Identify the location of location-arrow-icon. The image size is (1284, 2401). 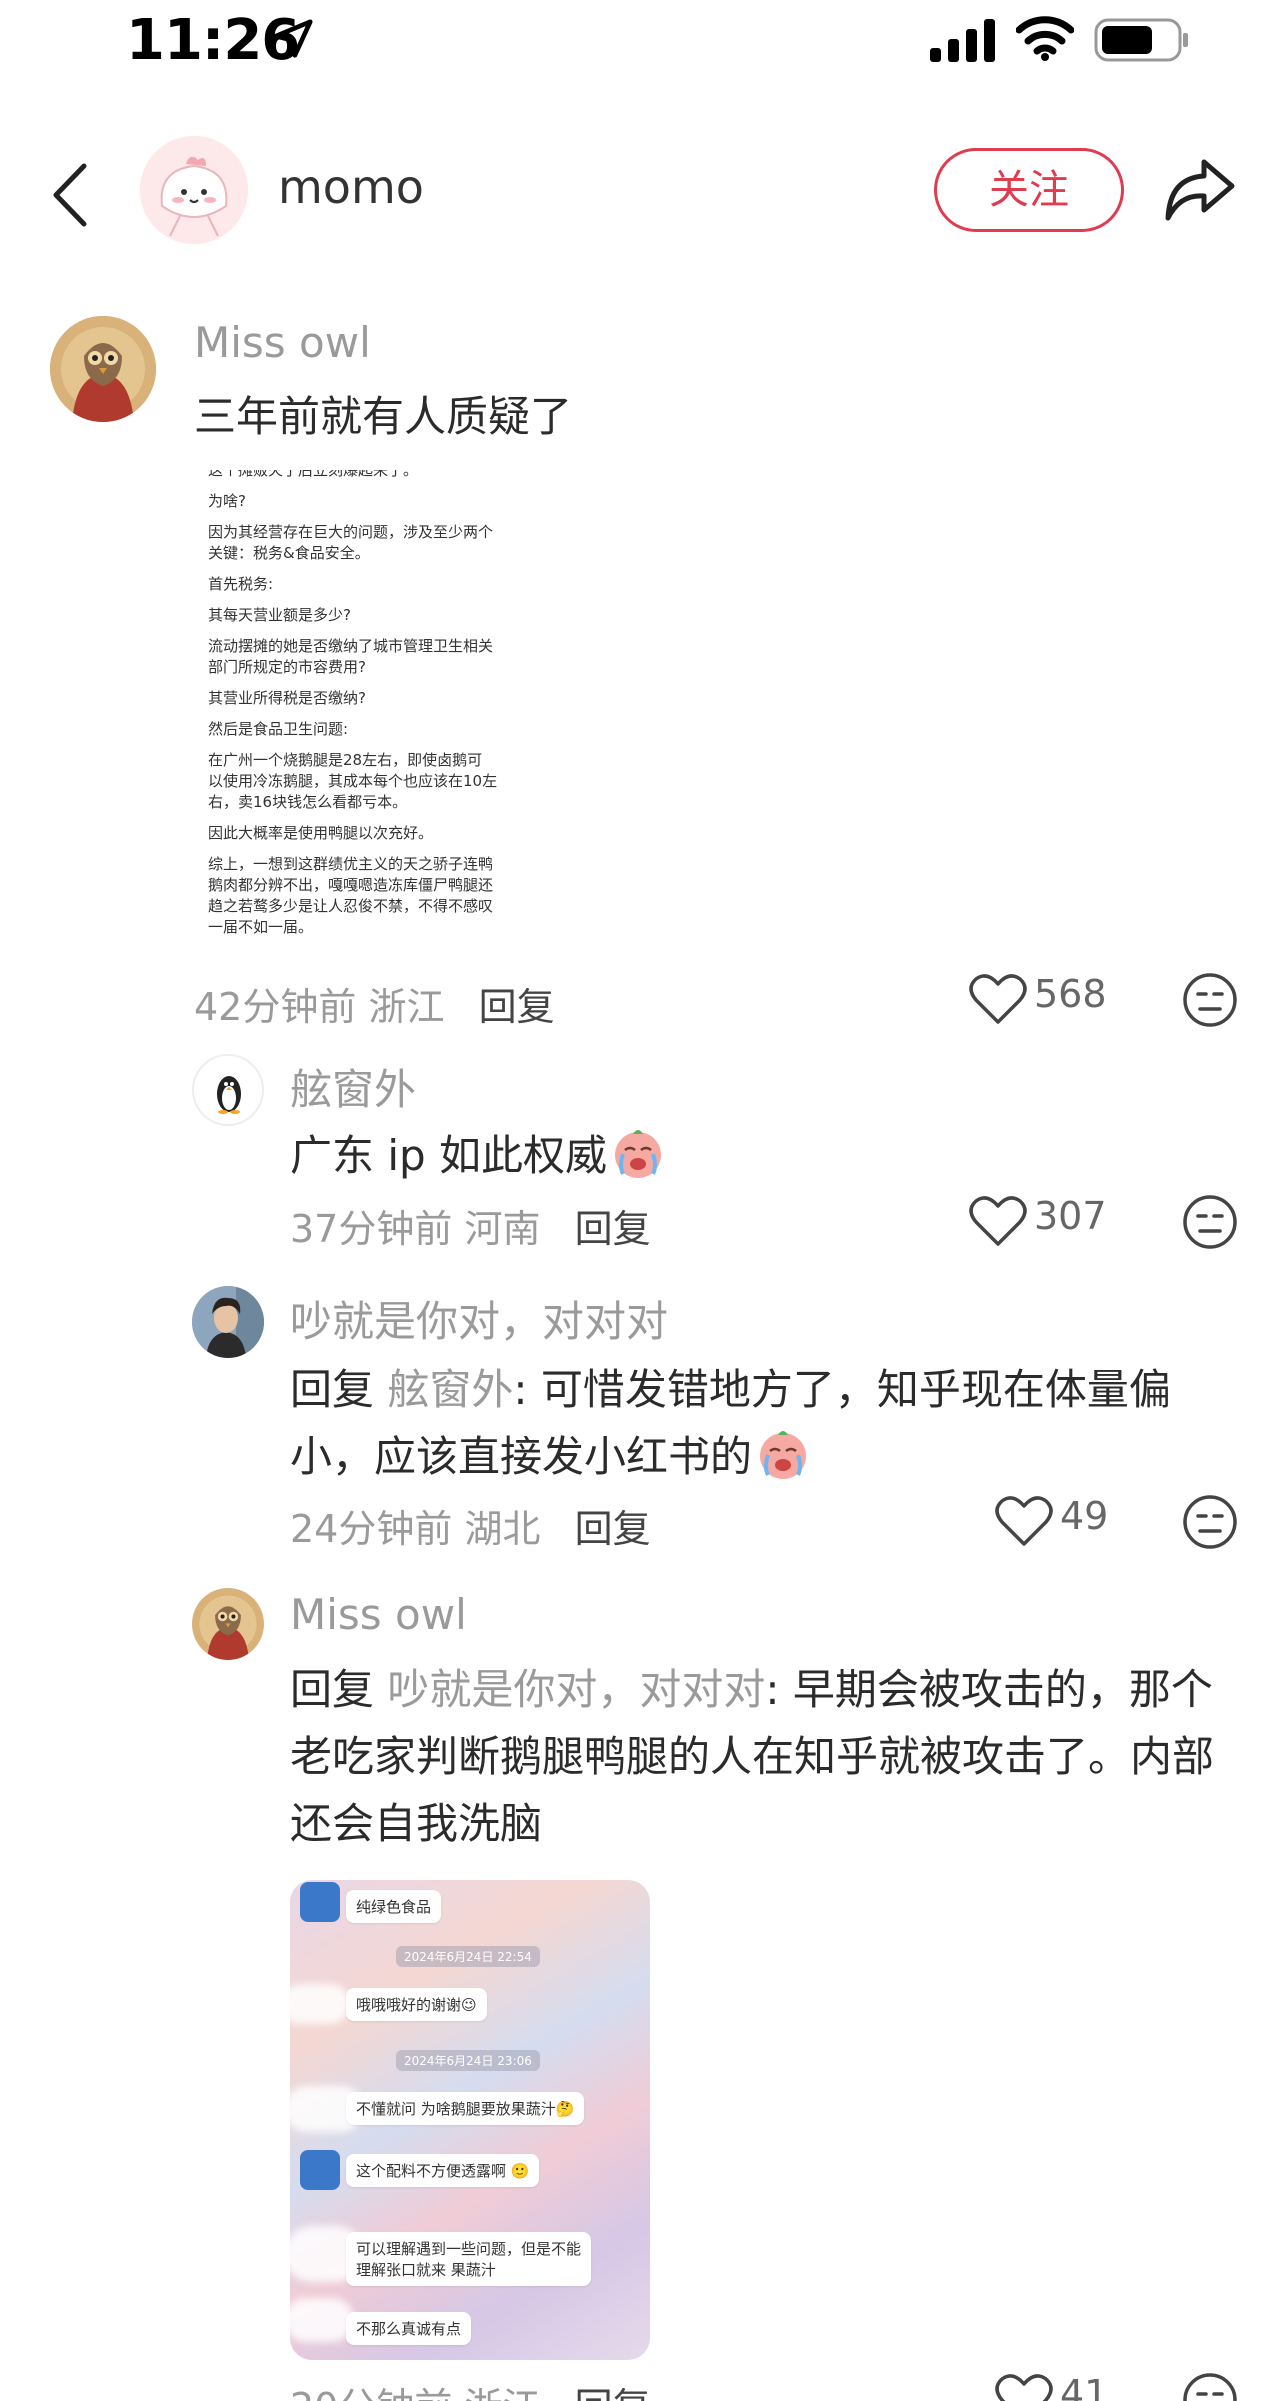
(293, 38).